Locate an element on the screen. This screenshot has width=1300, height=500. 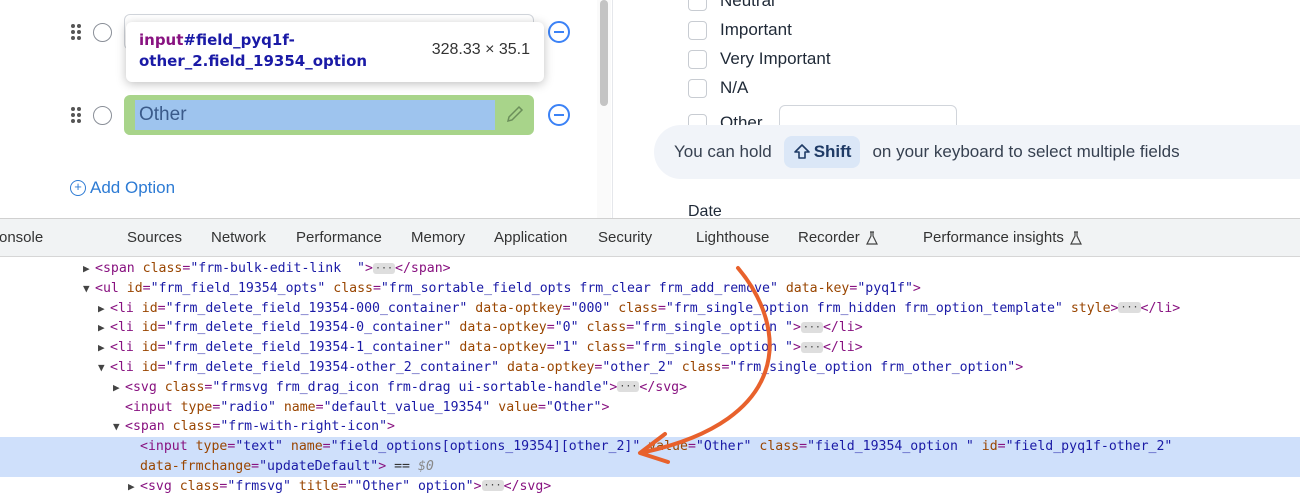
date-field-label: Date is located at coordinates (705, 210).